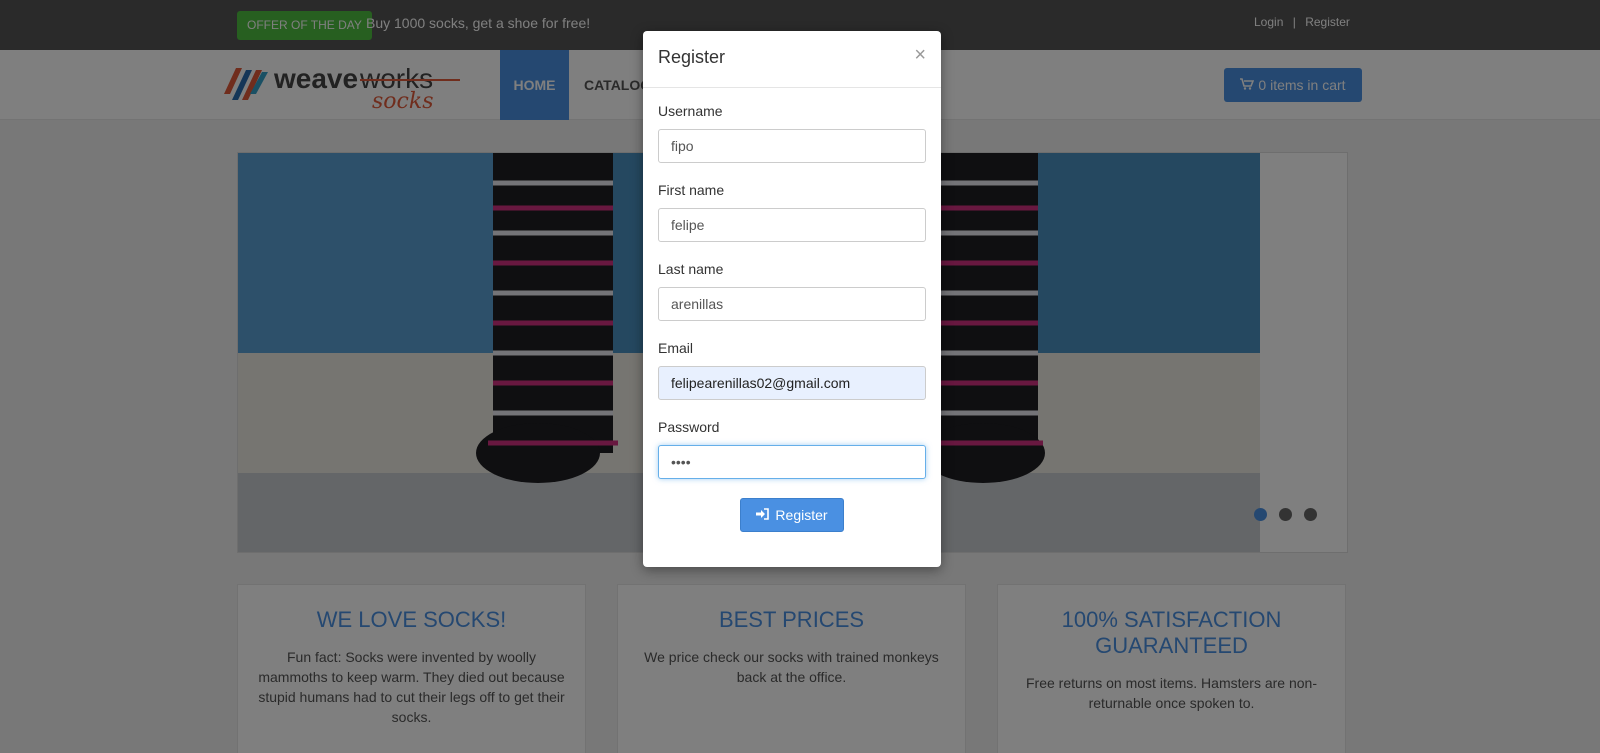 The image size is (1600, 753). What do you see at coordinates (792, 59) in the screenshot?
I see `modal-header: Register ×` at bounding box center [792, 59].